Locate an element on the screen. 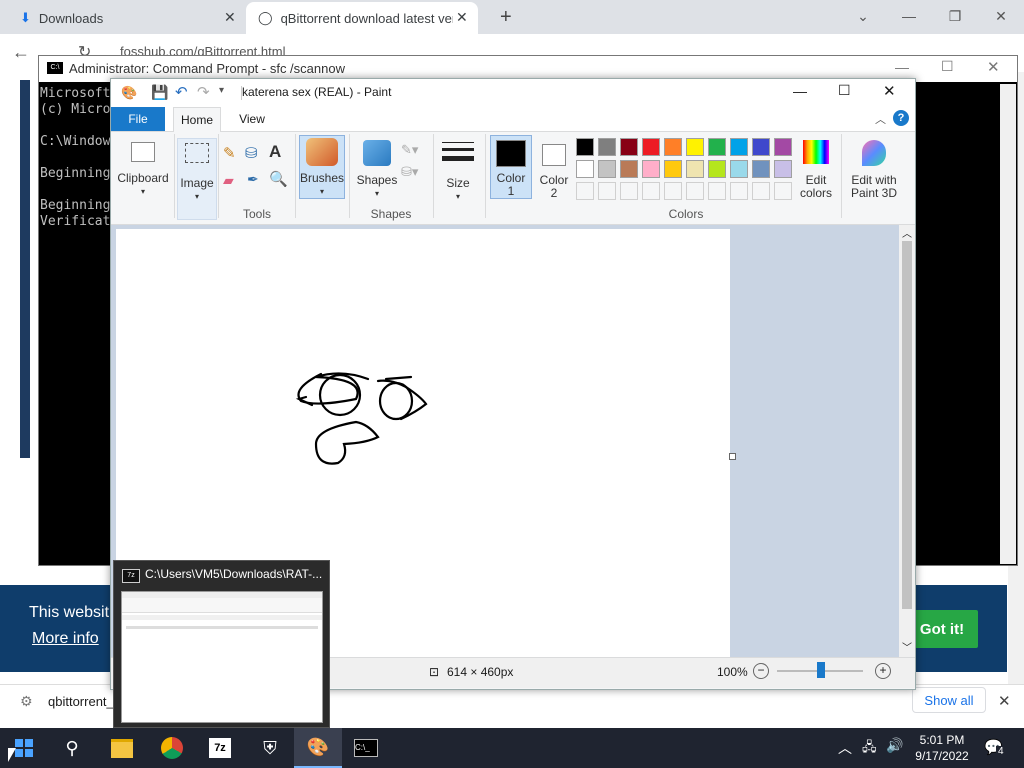  network-icon: 🖧 is located at coordinates (869, 749).